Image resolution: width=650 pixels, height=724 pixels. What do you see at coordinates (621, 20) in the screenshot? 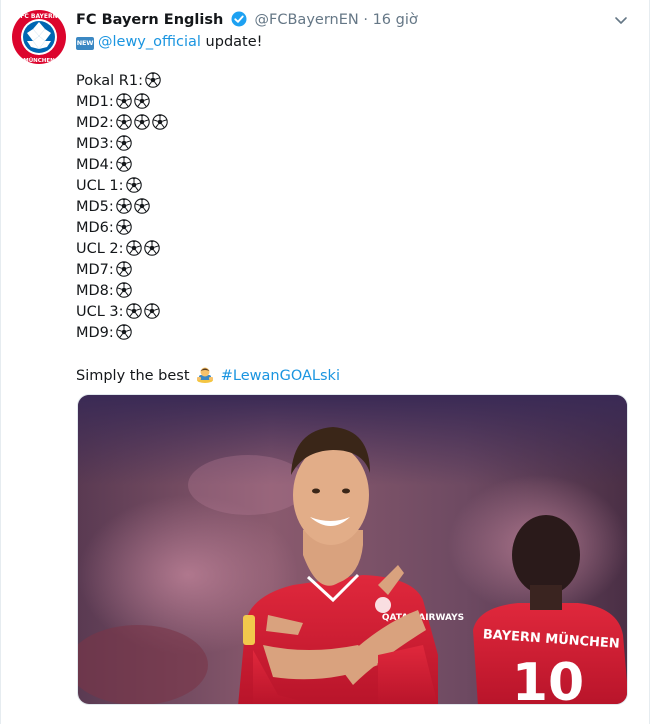
I see `chevron-down-icon` at bounding box center [621, 20].